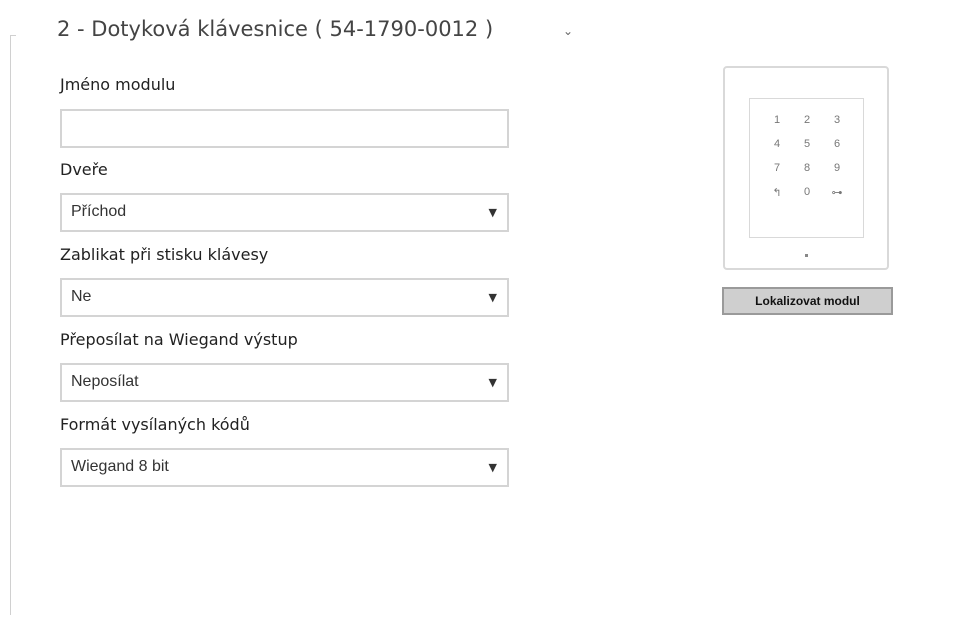 The width and height of the screenshot is (963, 617). Describe the element at coordinates (120, 466) in the screenshot. I see `code-format-select-value: Wiegand 8 bit` at that location.